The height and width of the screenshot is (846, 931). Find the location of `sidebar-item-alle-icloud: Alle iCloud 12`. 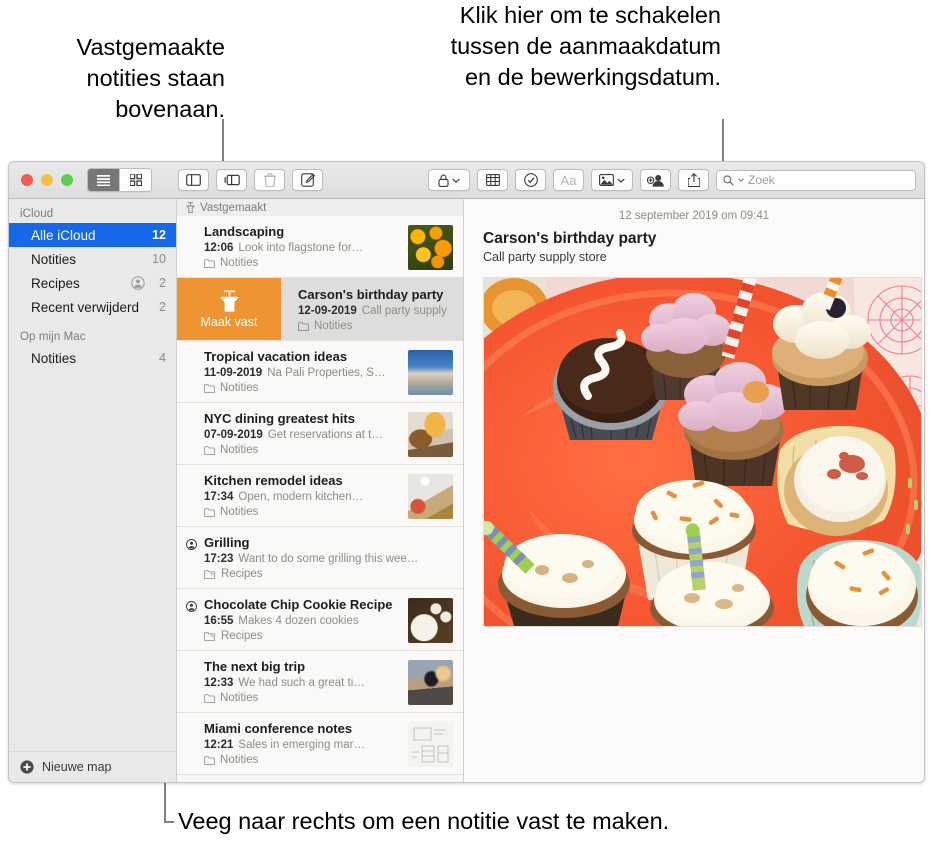

sidebar-item-alle-icloud: Alle iCloud 12 is located at coordinates (92, 235).